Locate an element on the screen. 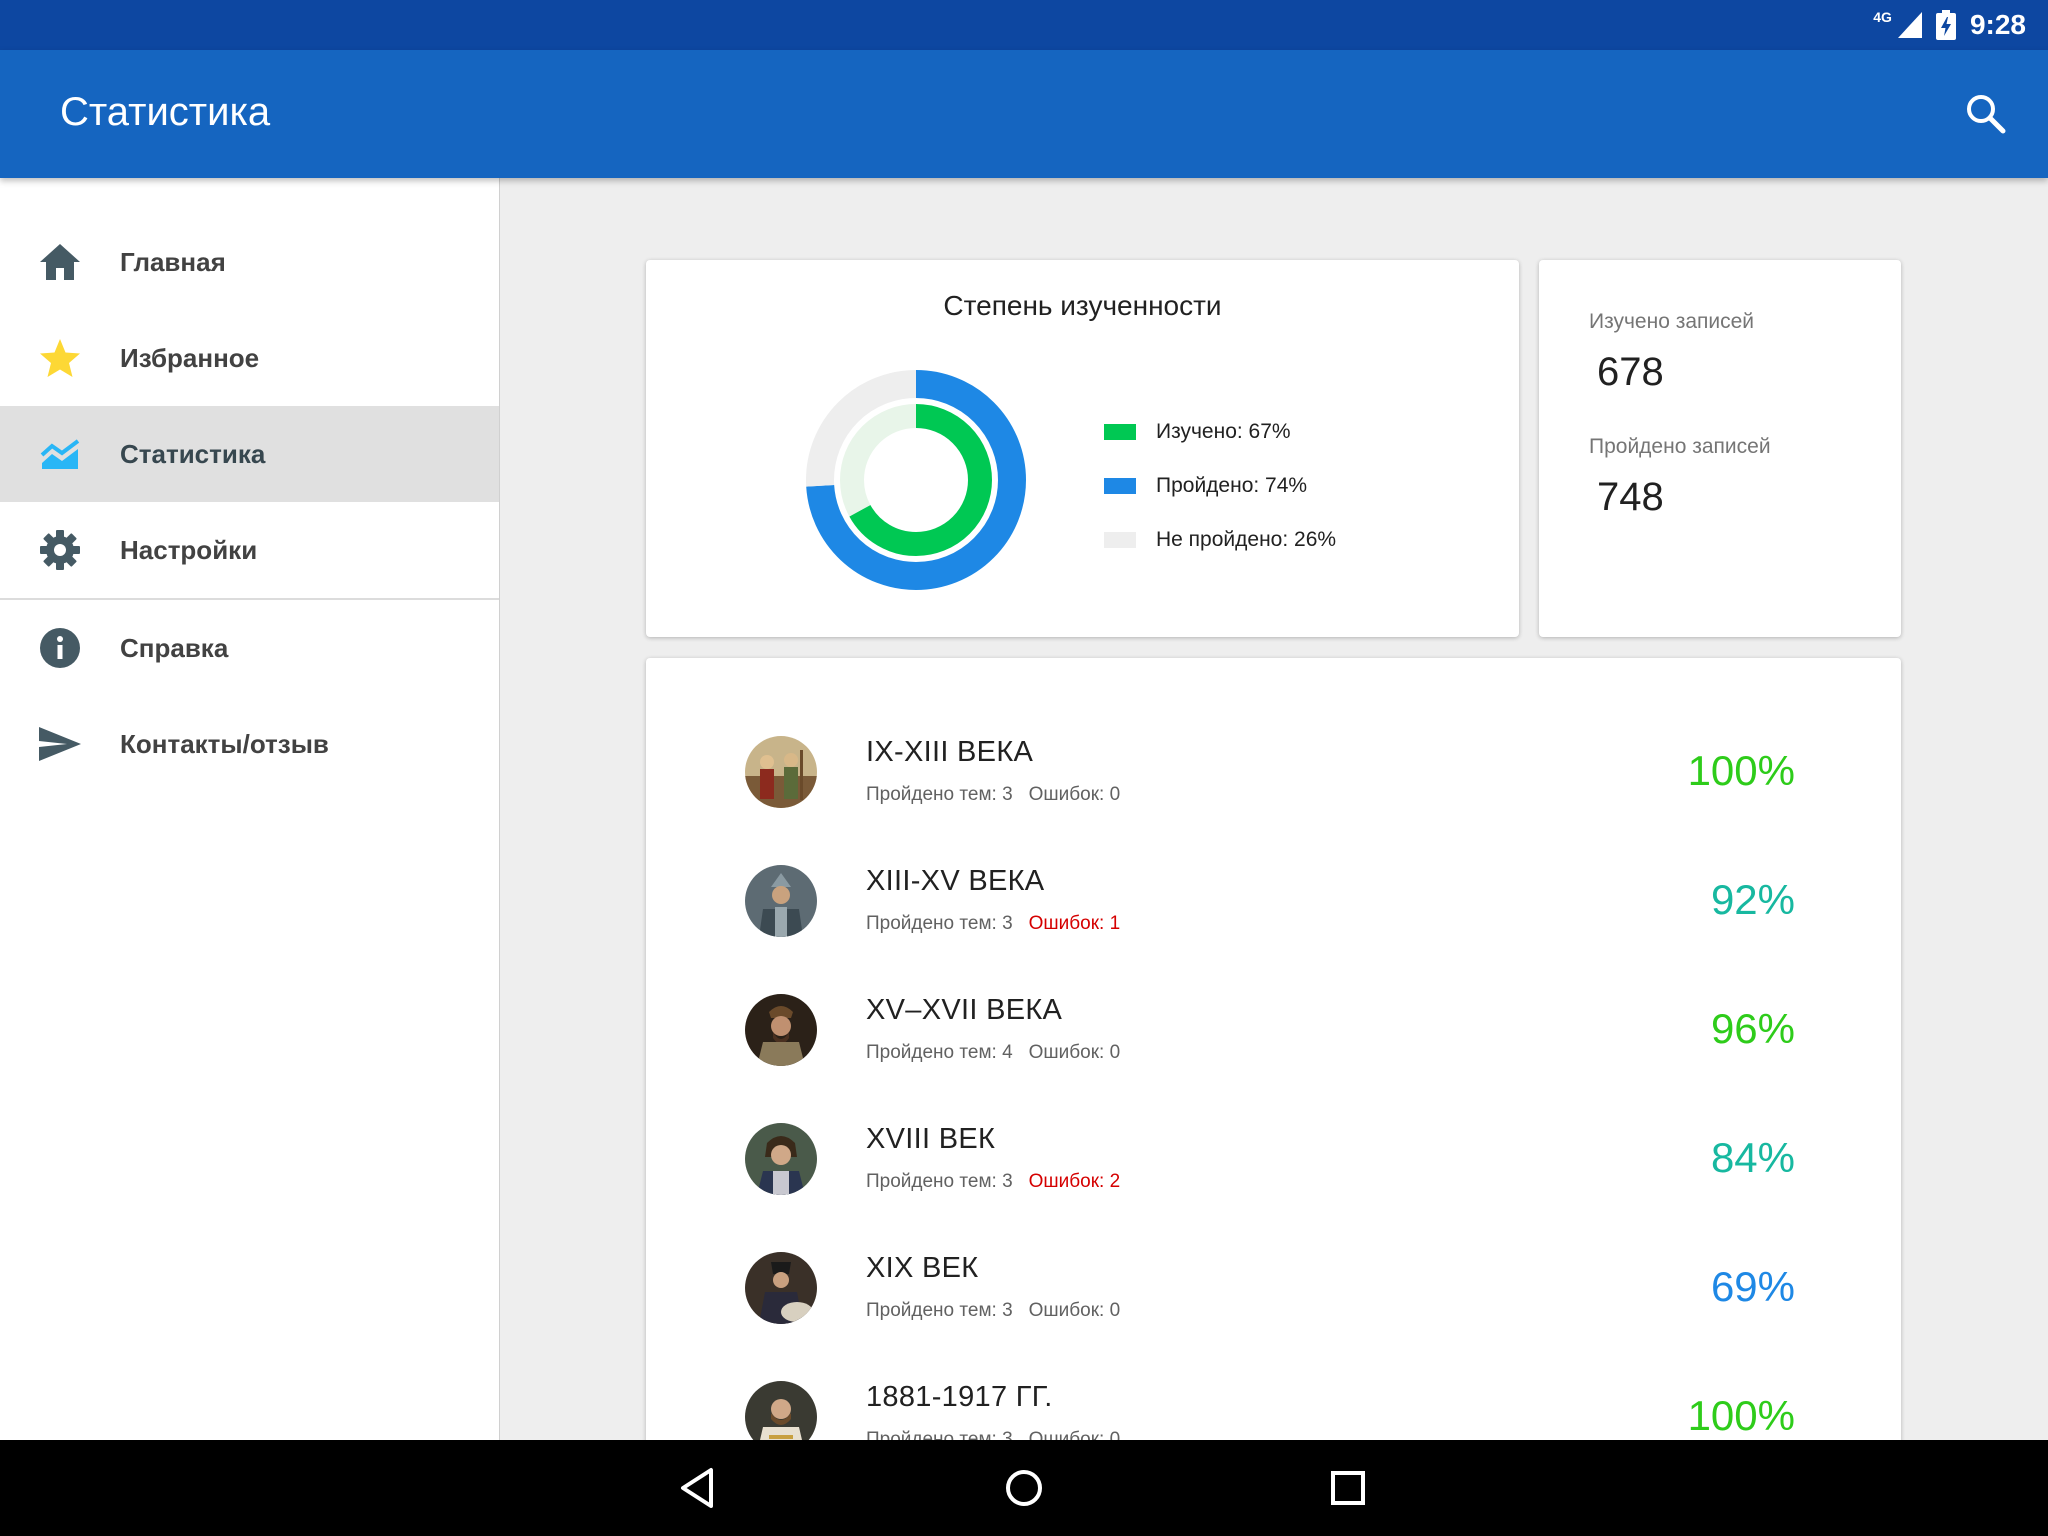 Image resolution: width=2048 pixels, height=1536 pixels. home-button is located at coordinates (1024, 1488).